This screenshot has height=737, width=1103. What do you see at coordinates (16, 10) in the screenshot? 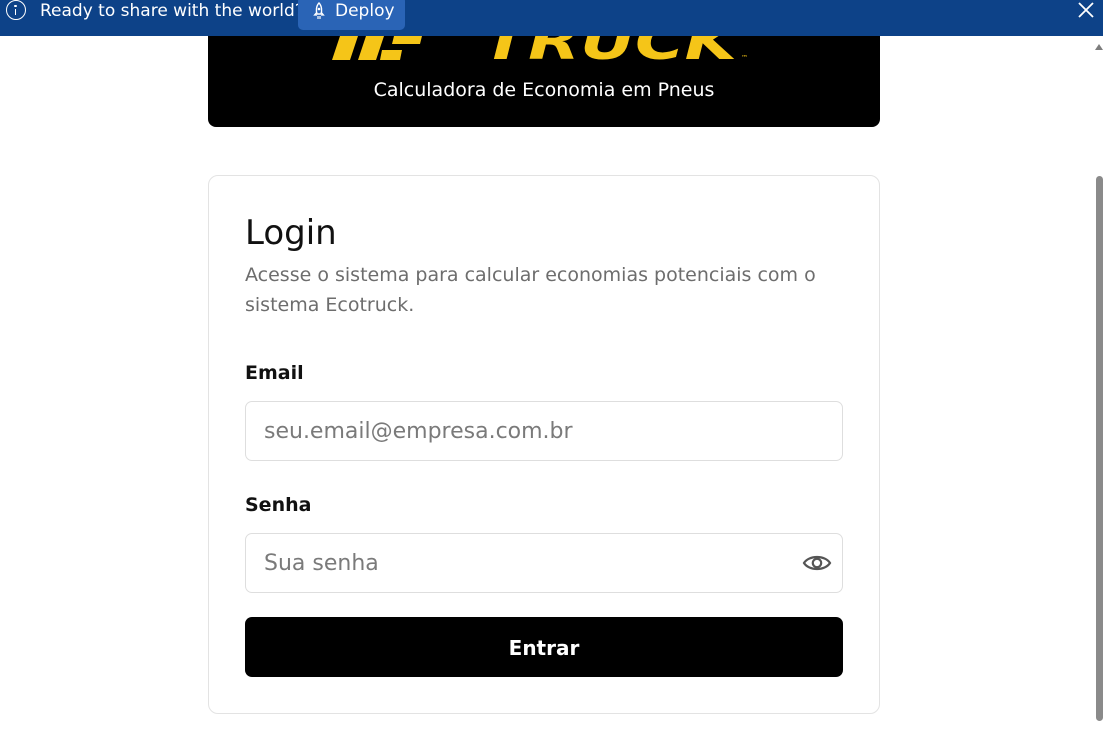
I see `info-icon` at bounding box center [16, 10].